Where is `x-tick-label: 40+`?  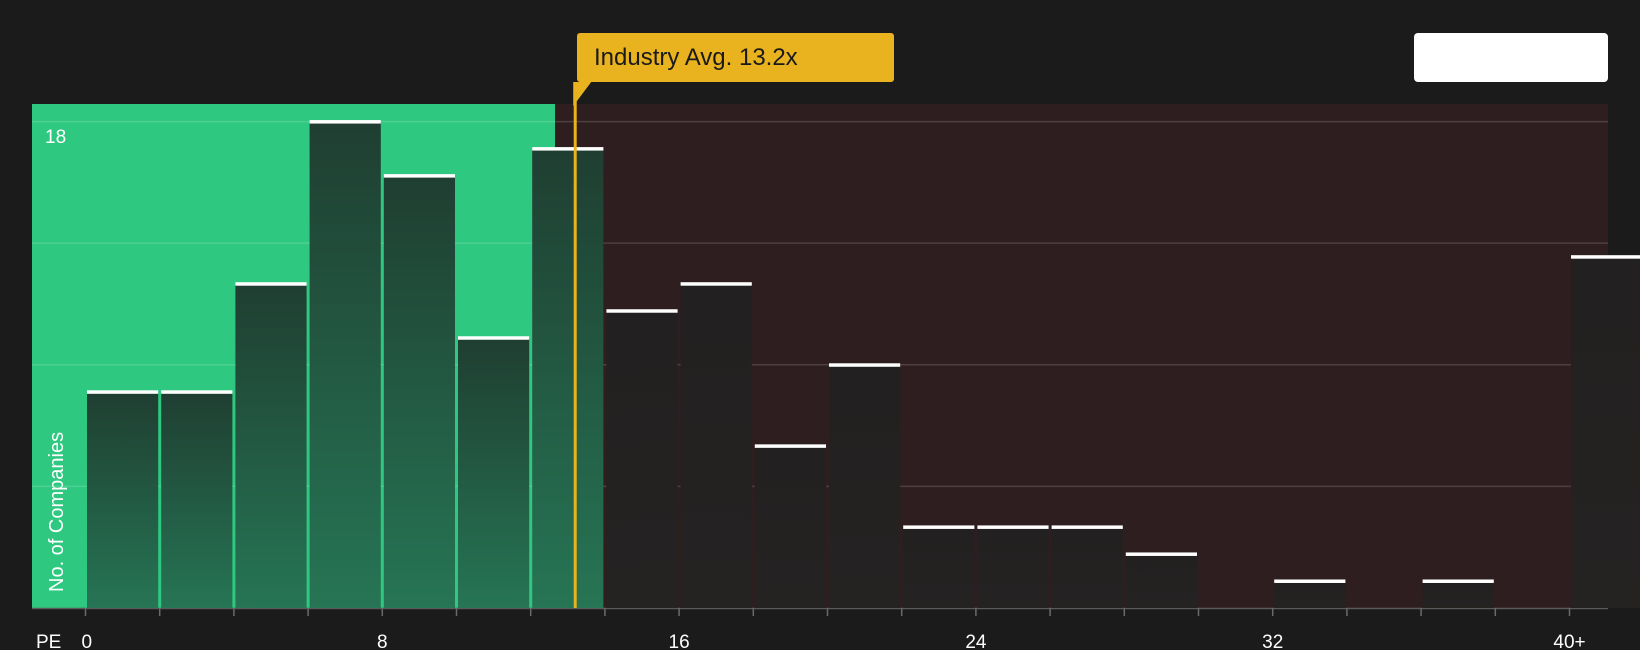 x-tick-label: 40+ is located at coordinates (1569, 641).